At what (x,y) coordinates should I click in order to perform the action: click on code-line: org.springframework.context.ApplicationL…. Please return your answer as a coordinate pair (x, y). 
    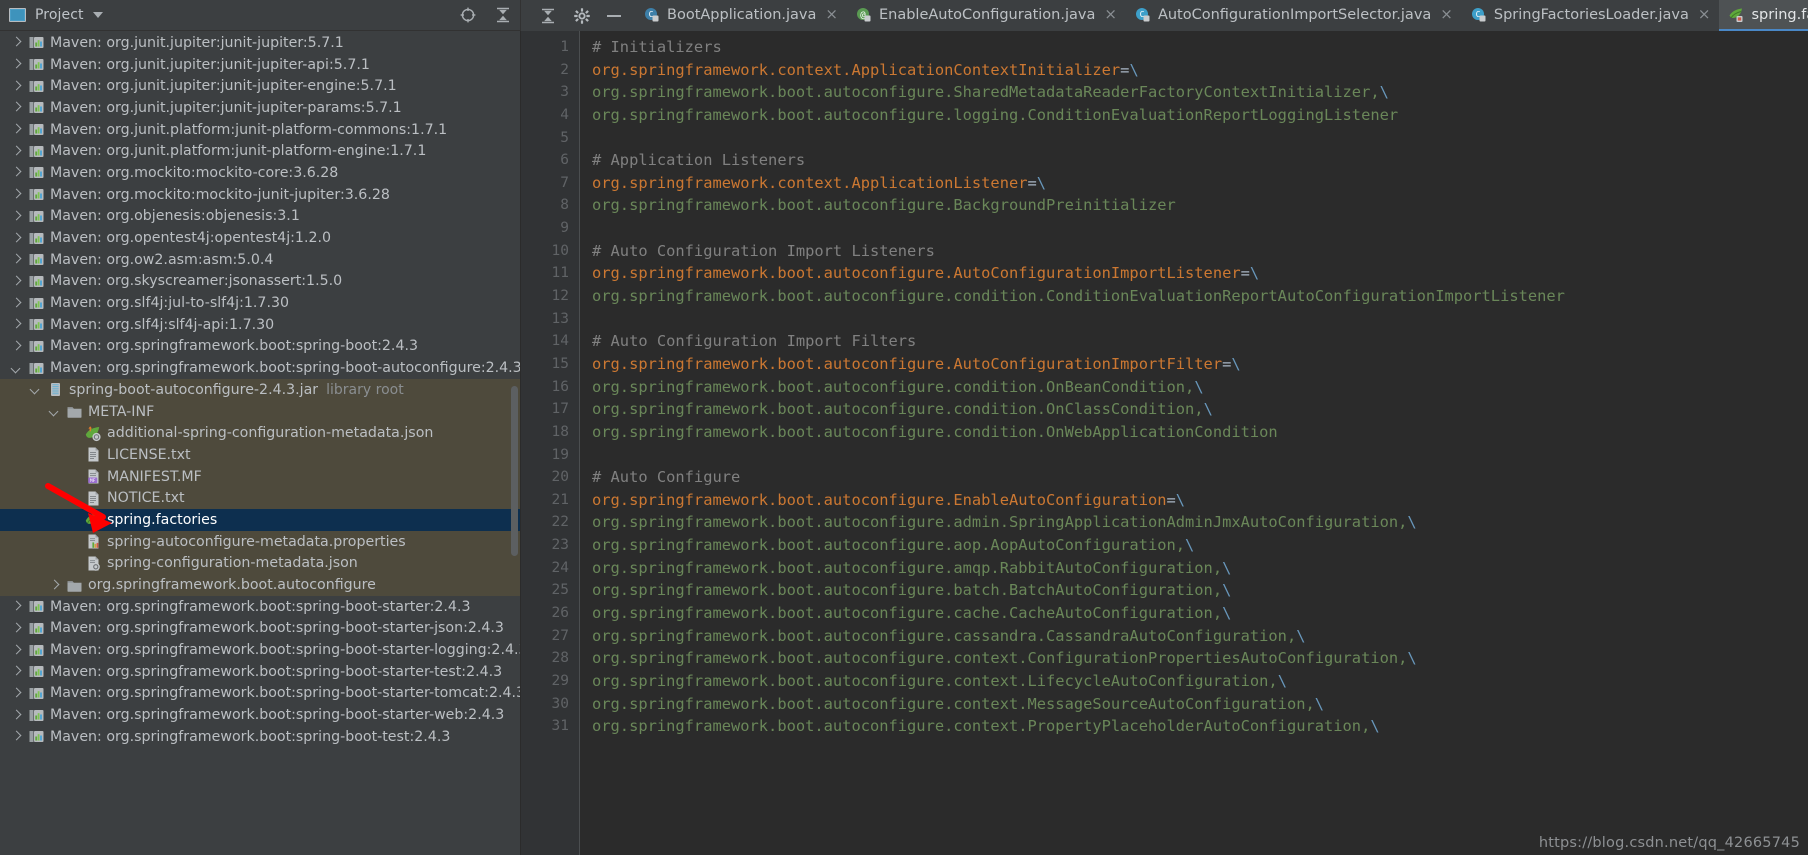
    Looking at the image, I should click on (1200, 183).